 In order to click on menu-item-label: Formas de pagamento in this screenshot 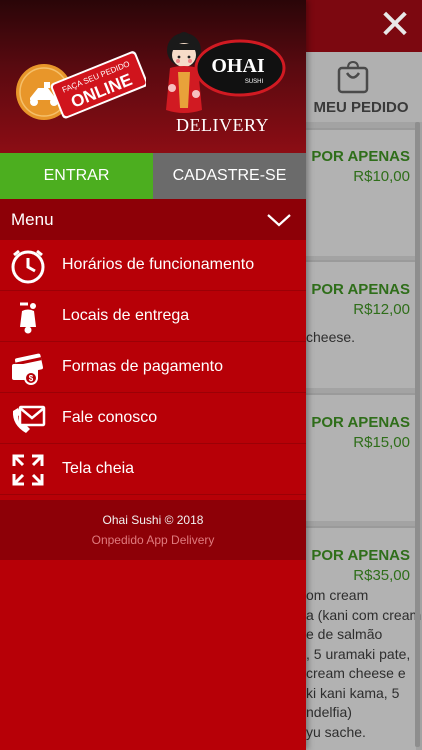, I will do `click(142, 366)`.